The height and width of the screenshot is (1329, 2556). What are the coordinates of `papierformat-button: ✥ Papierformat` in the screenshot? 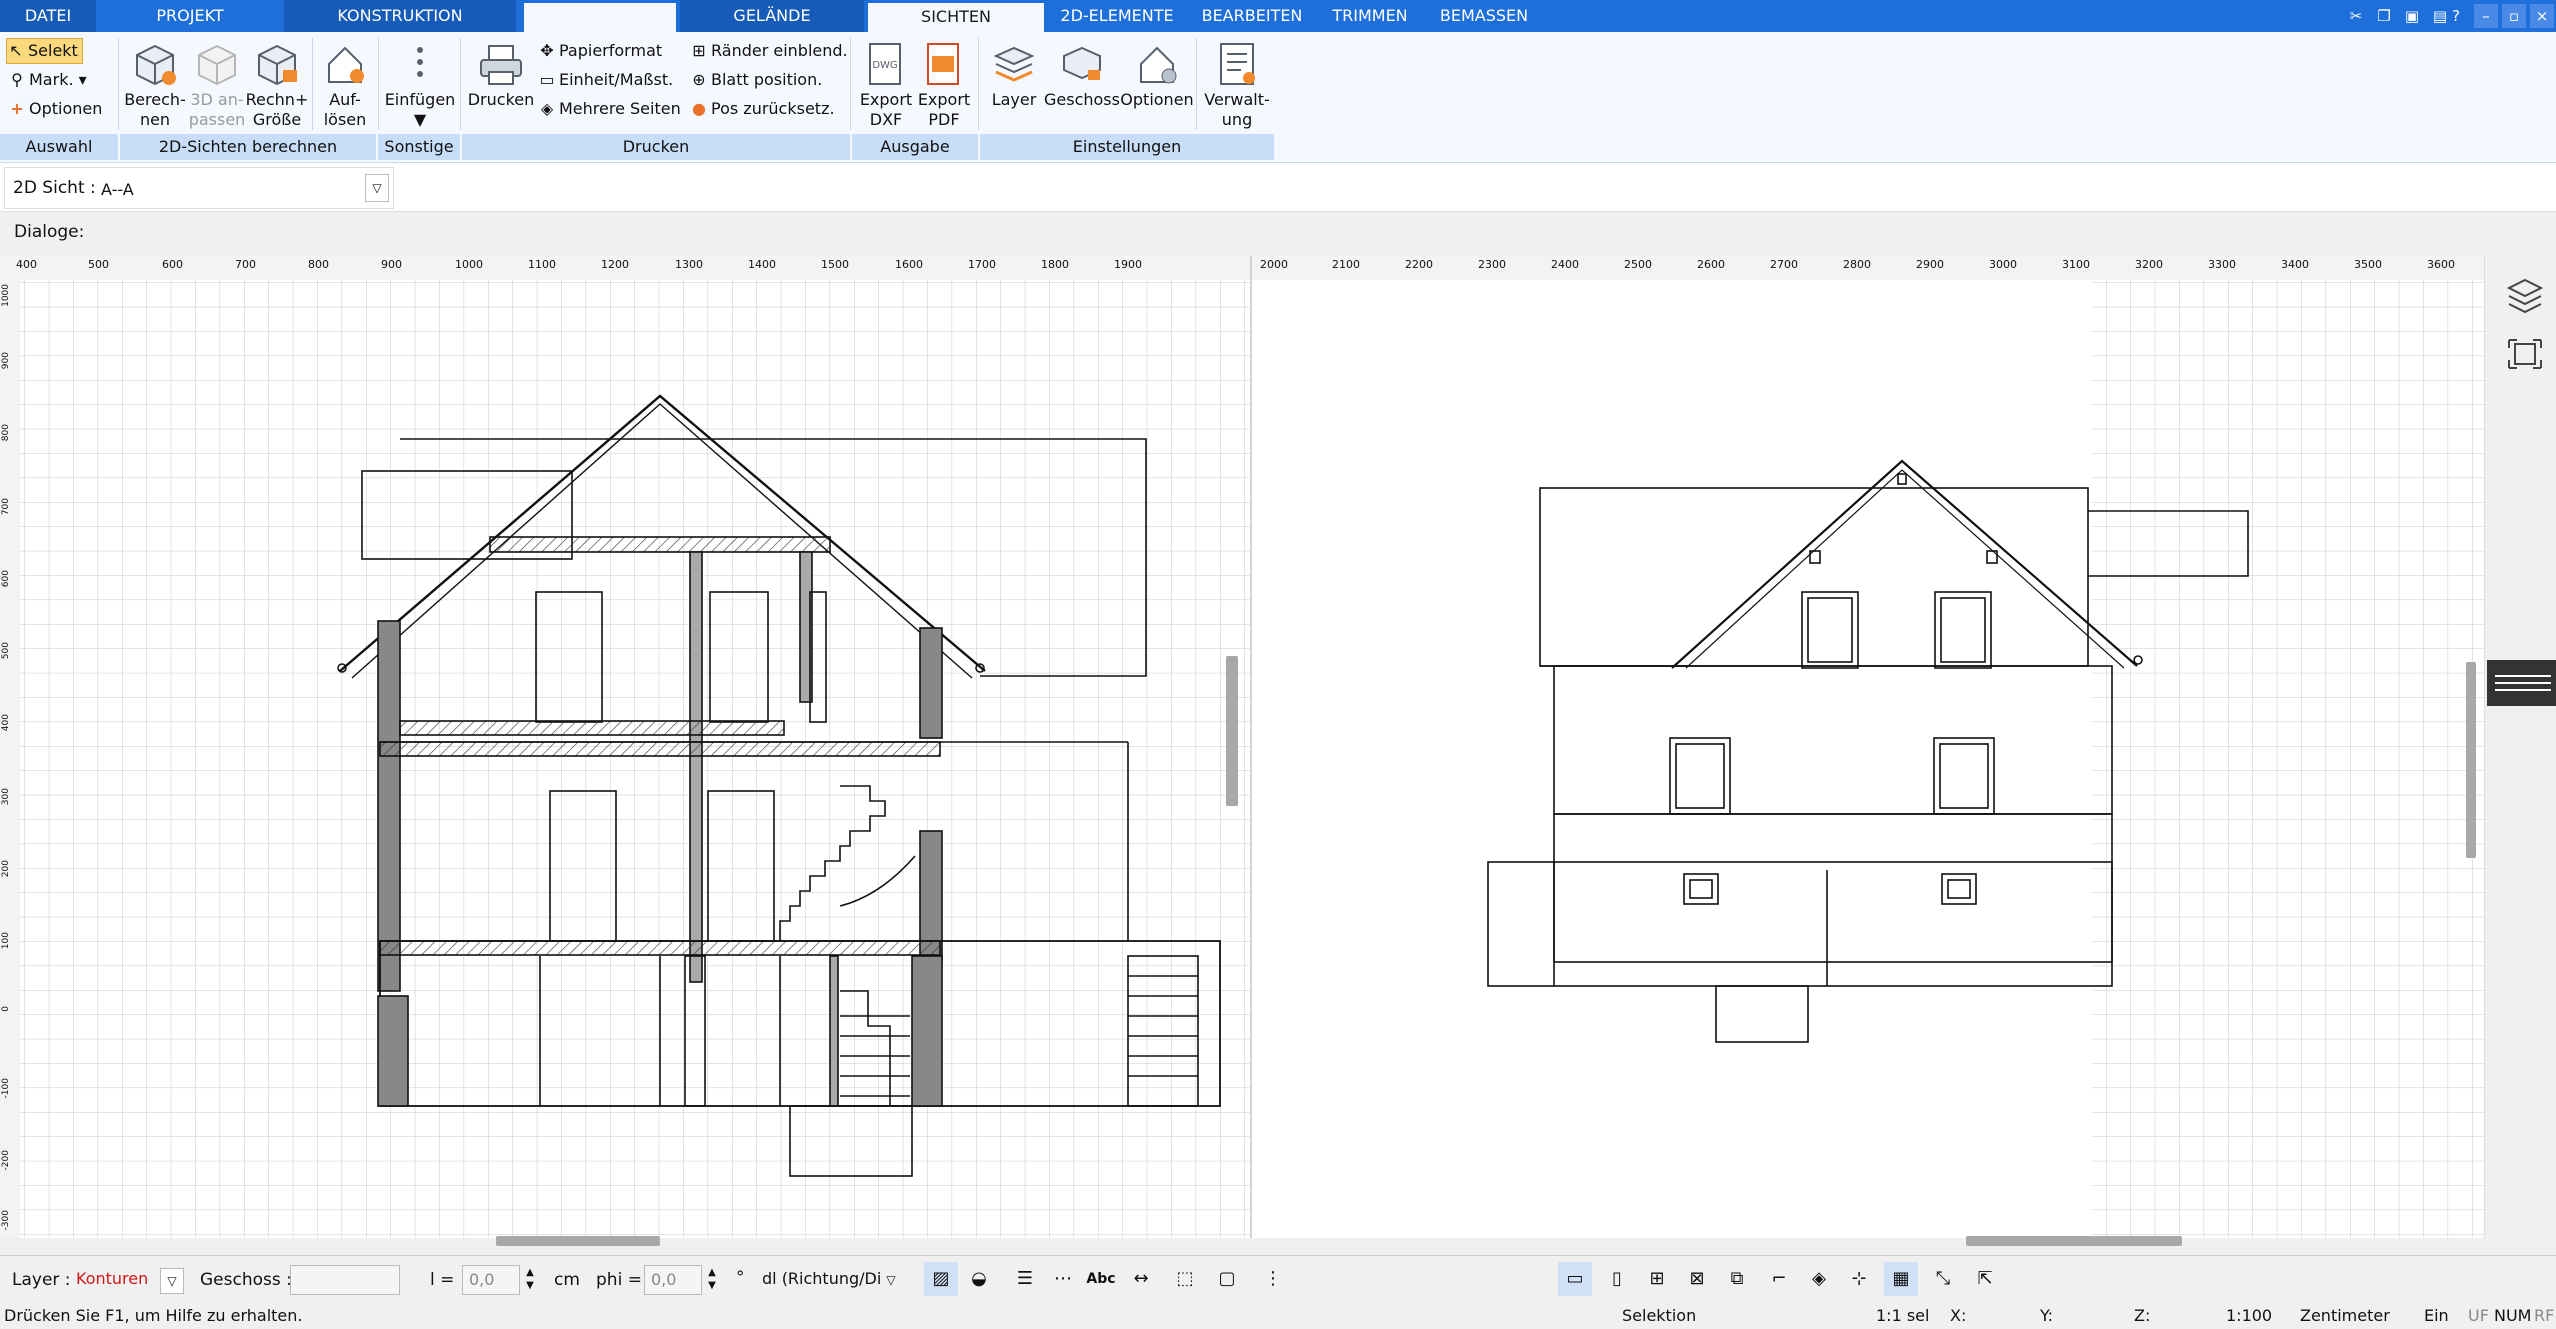 It's located at (600, 51).